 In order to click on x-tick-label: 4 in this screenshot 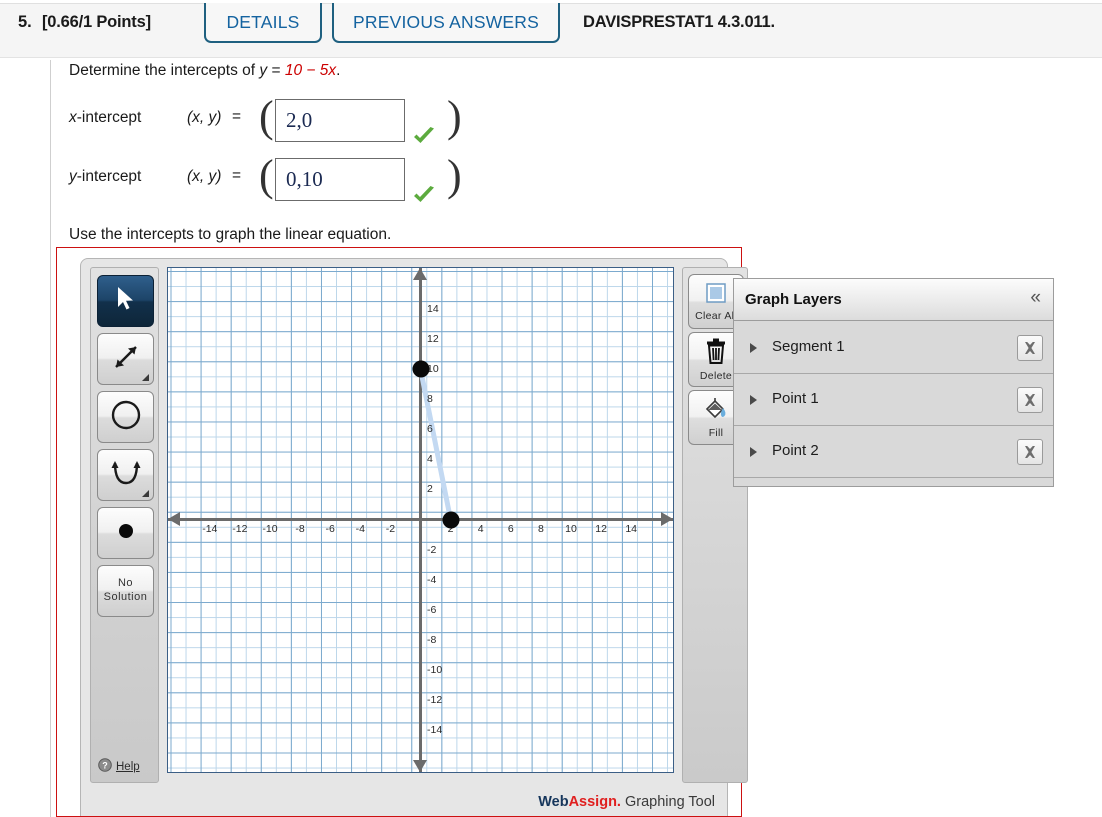, I will do `click(480, 529)`.